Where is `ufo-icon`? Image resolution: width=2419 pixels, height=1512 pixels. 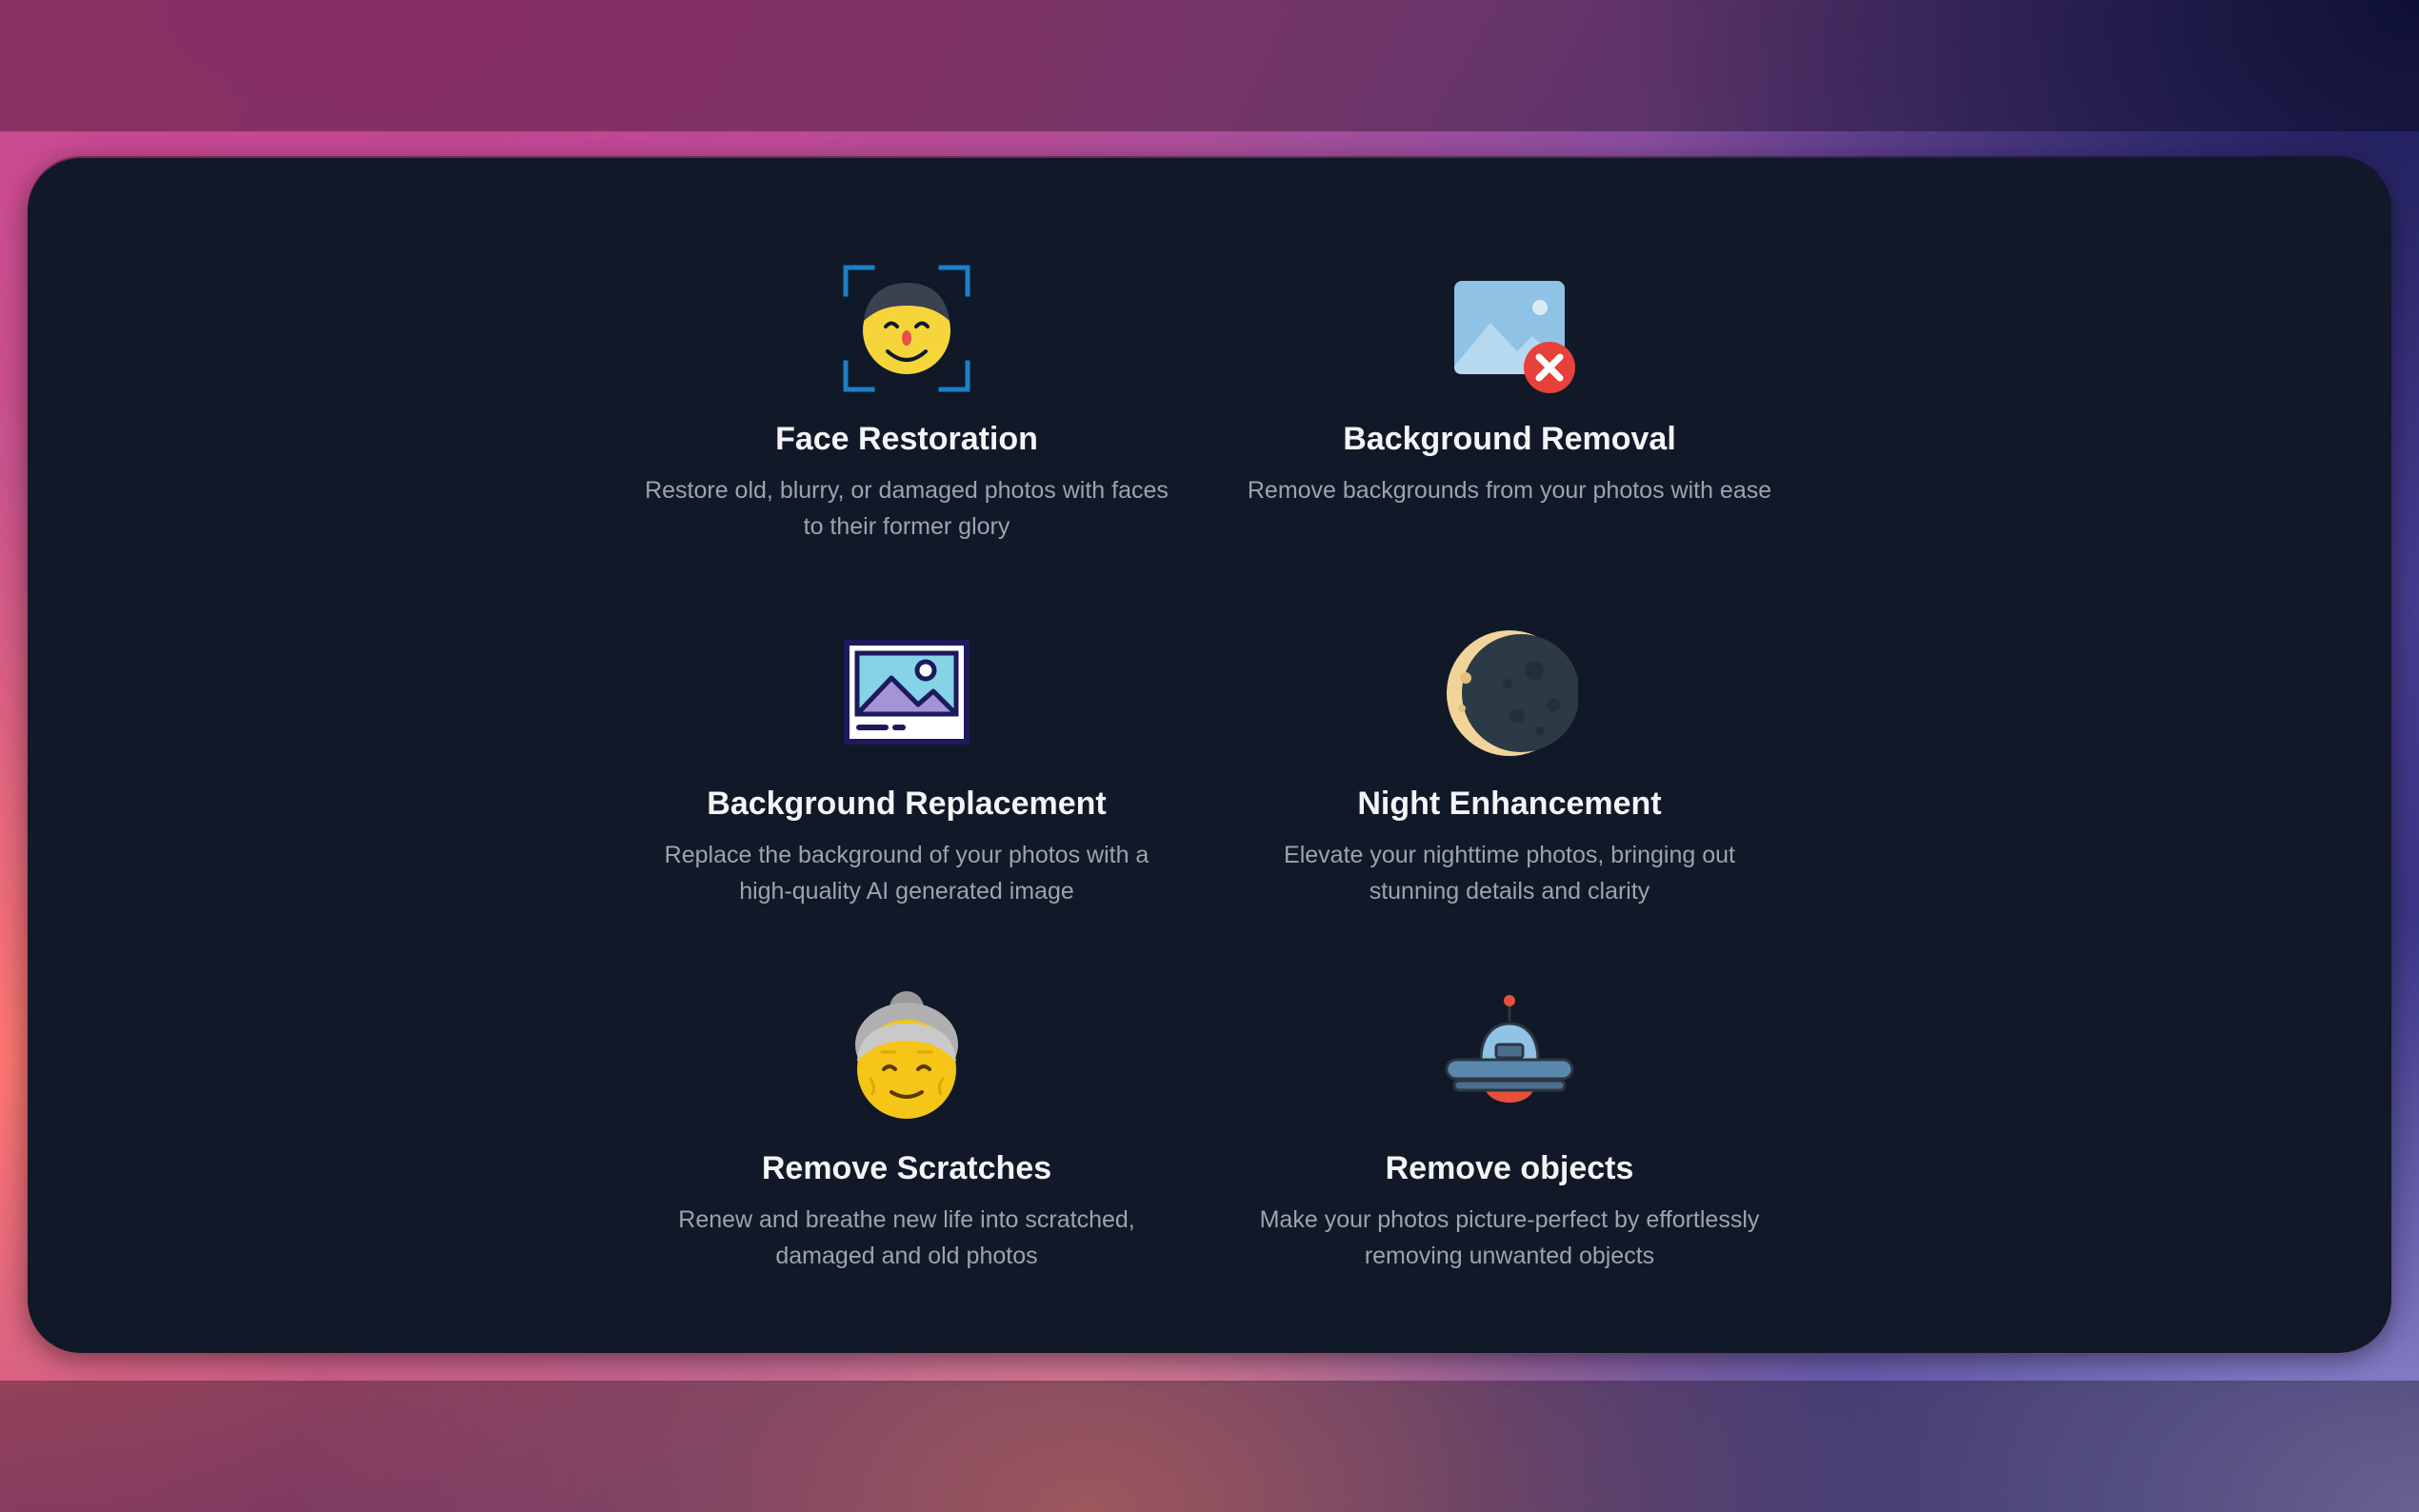 ufo-icon is located at coordinates (1509, 1057).